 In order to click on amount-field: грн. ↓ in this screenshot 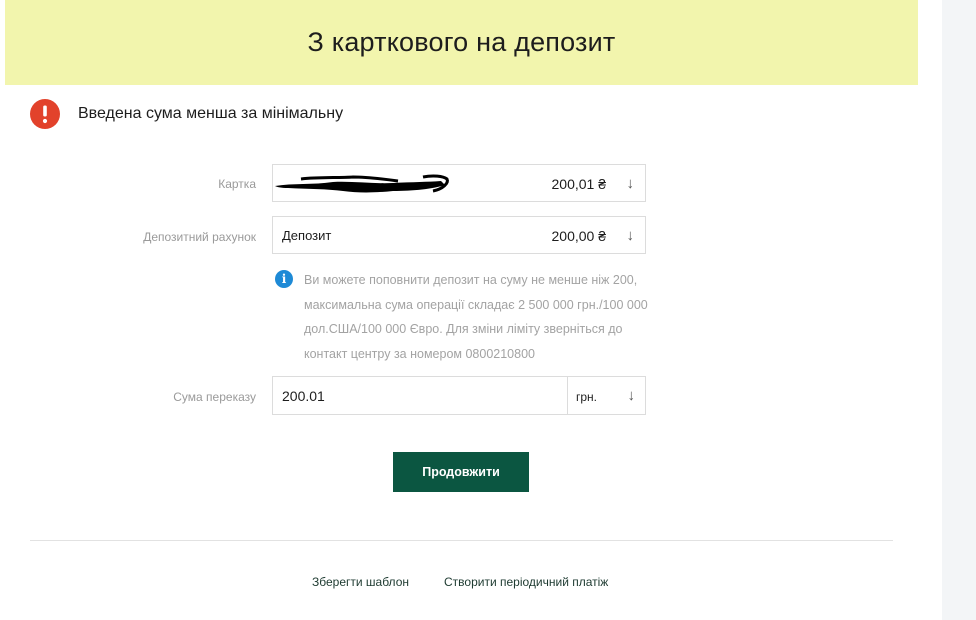, I will do `click(459, 395)`.